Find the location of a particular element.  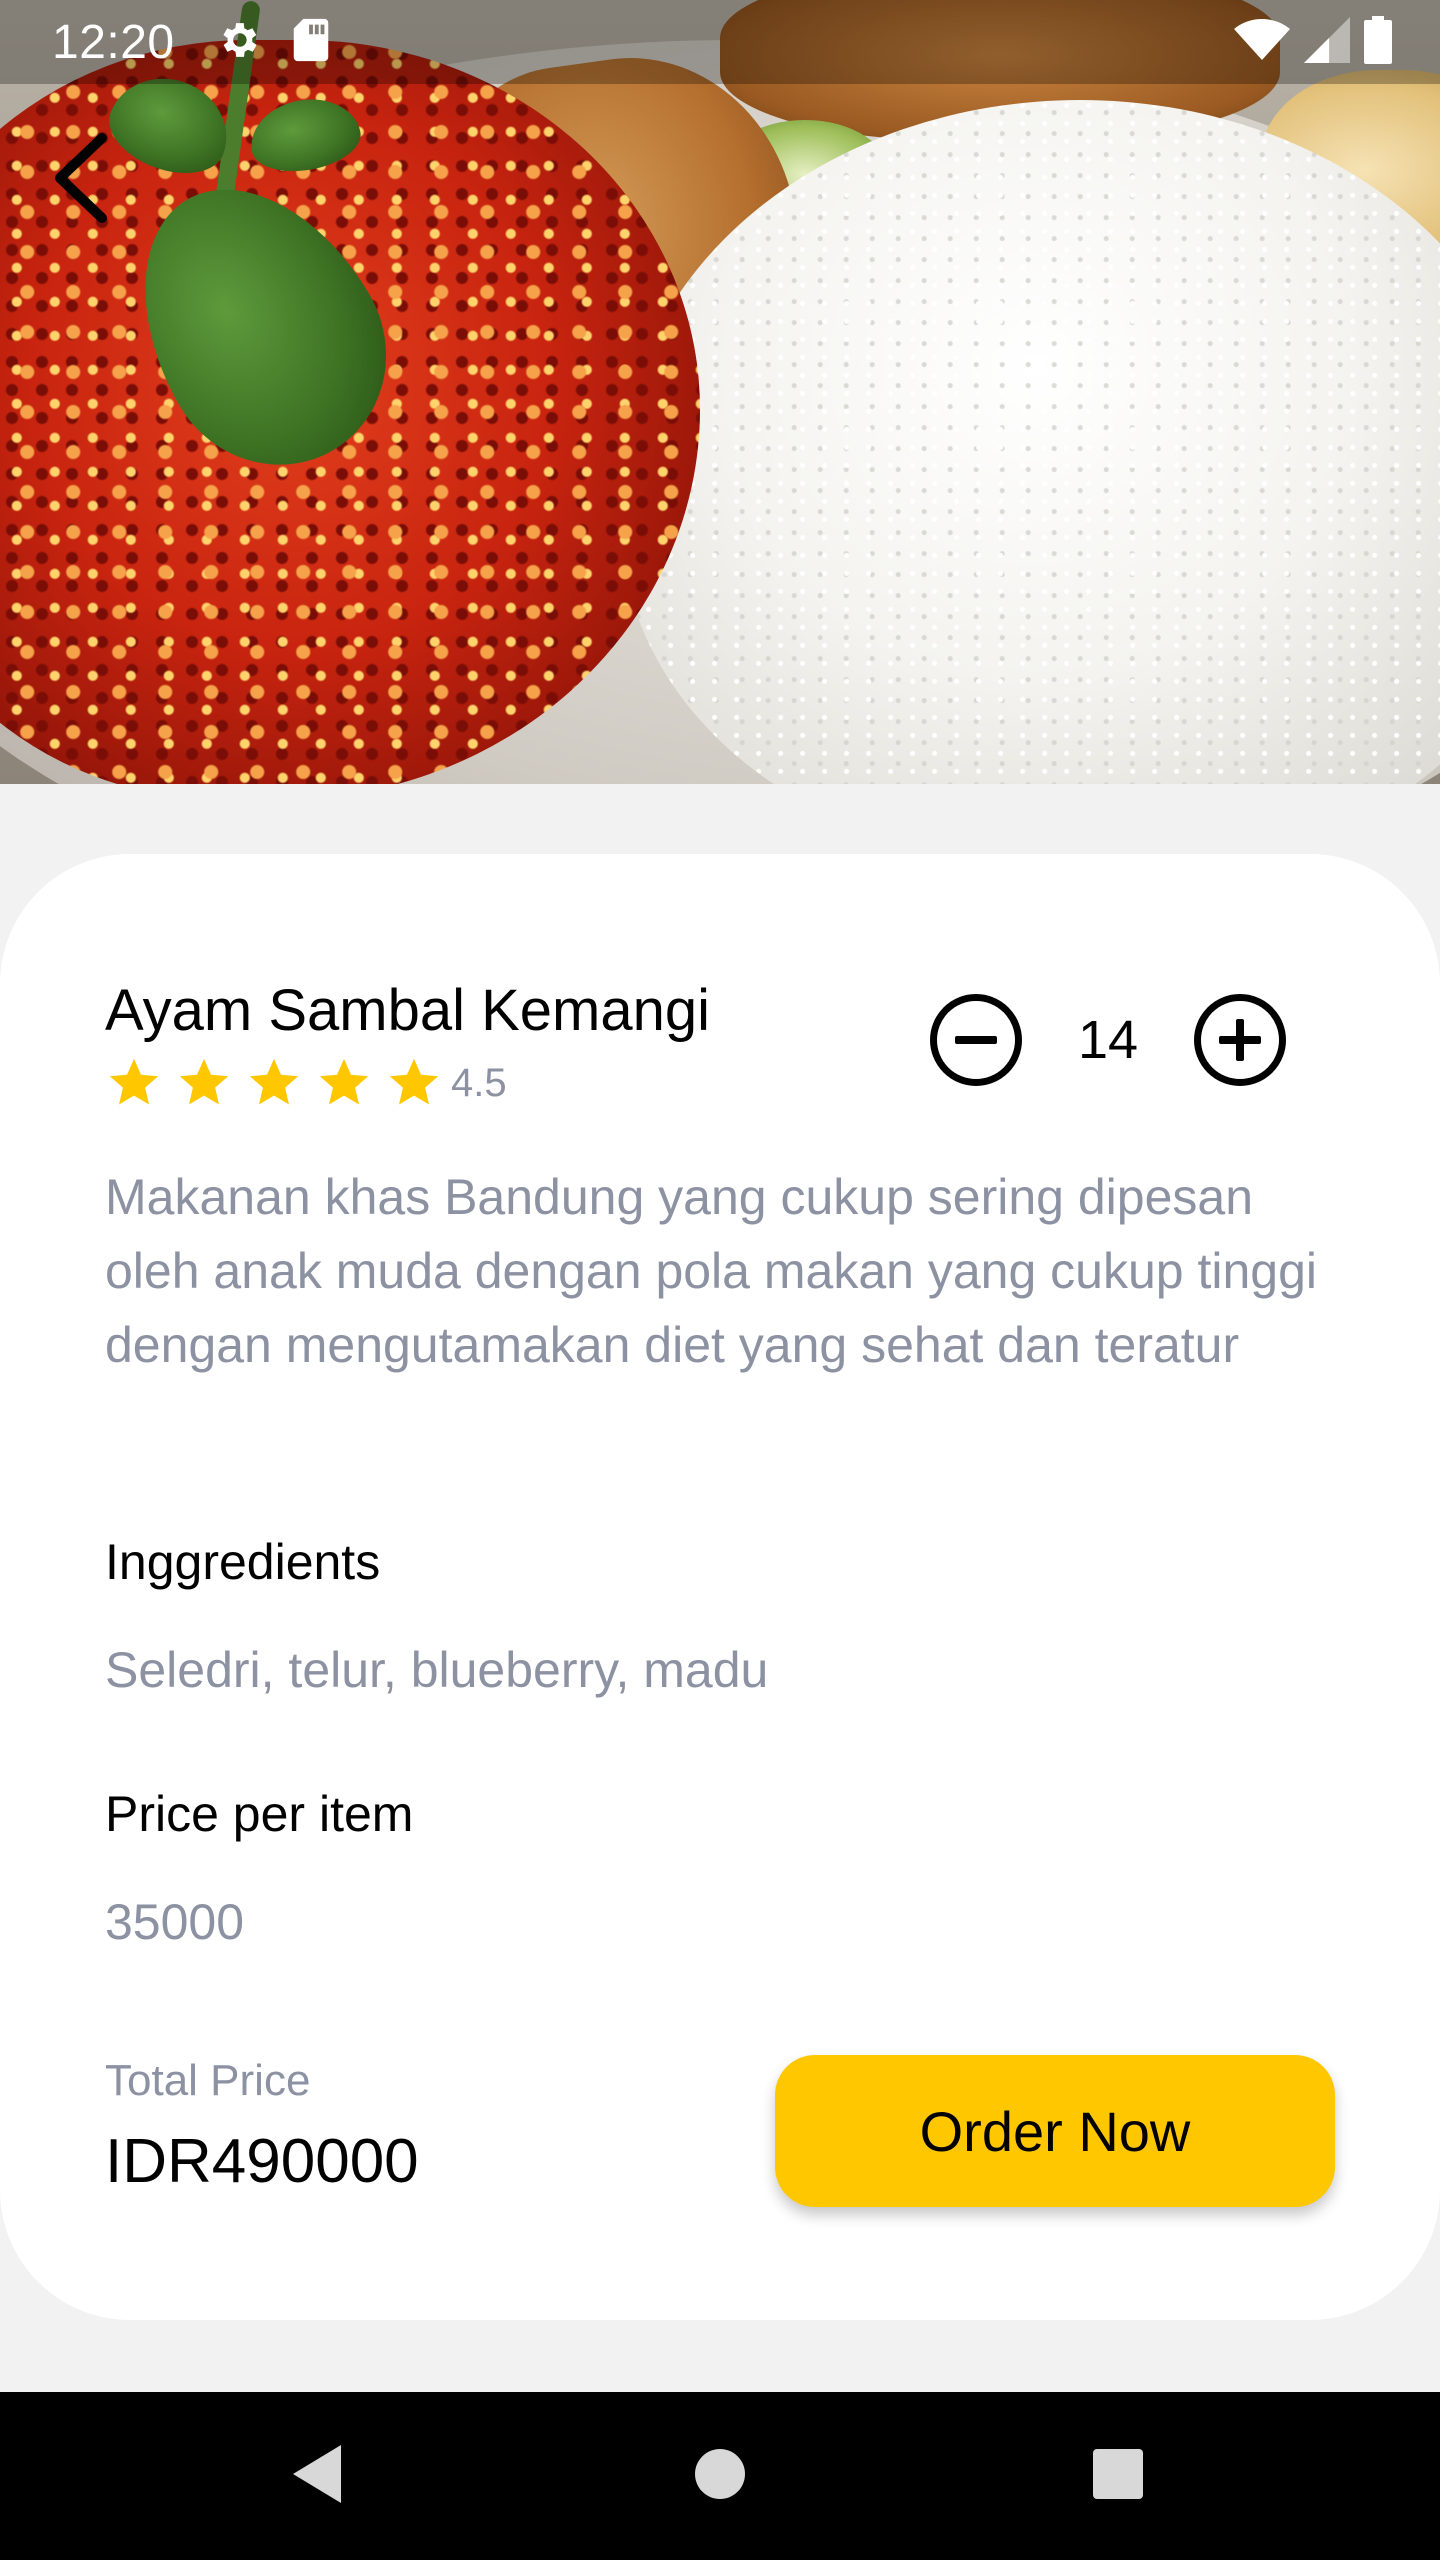

gear-icon is located at coordinates (238, 42).